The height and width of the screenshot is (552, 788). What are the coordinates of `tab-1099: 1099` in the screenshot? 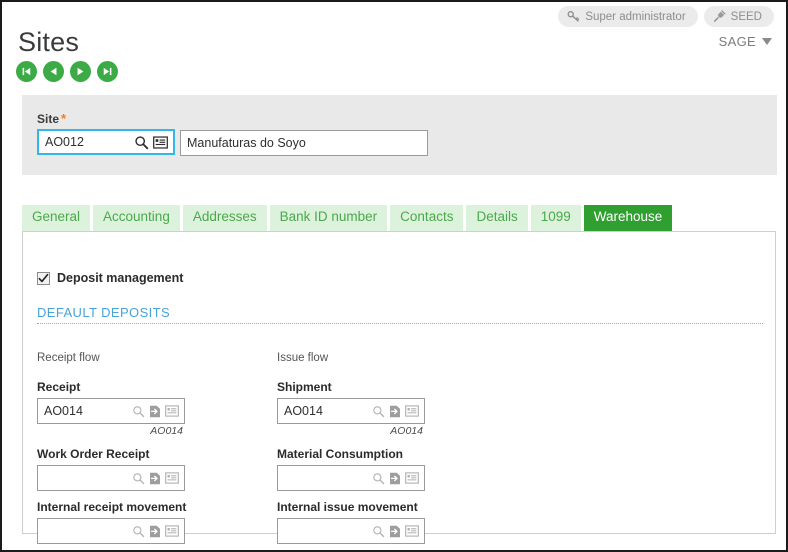 It's located at (555, 218).